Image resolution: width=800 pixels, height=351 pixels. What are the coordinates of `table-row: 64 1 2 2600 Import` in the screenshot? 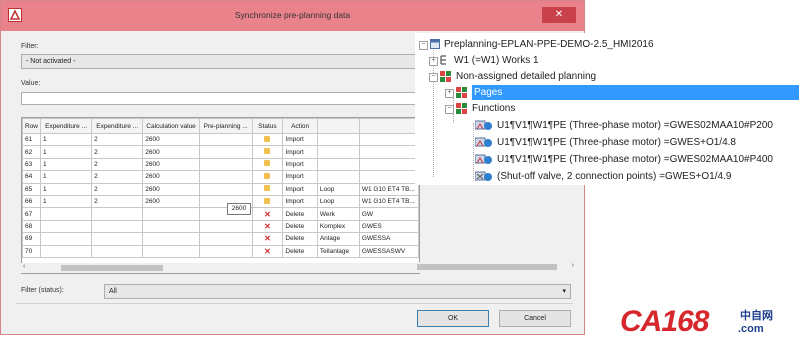 It's located at (220, 177).